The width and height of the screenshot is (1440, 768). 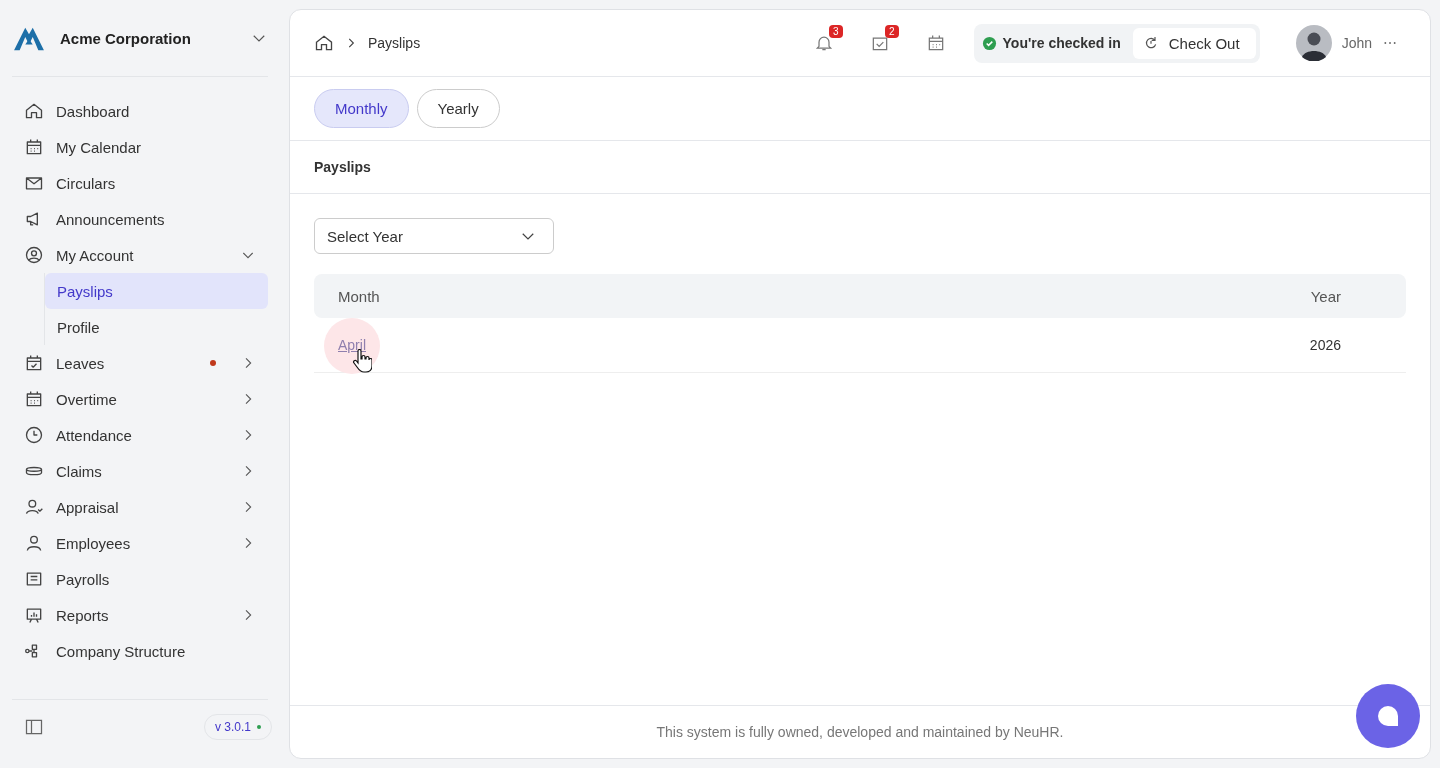 I want to click on nav-item: Payrolls, so click(x=140, y=579).